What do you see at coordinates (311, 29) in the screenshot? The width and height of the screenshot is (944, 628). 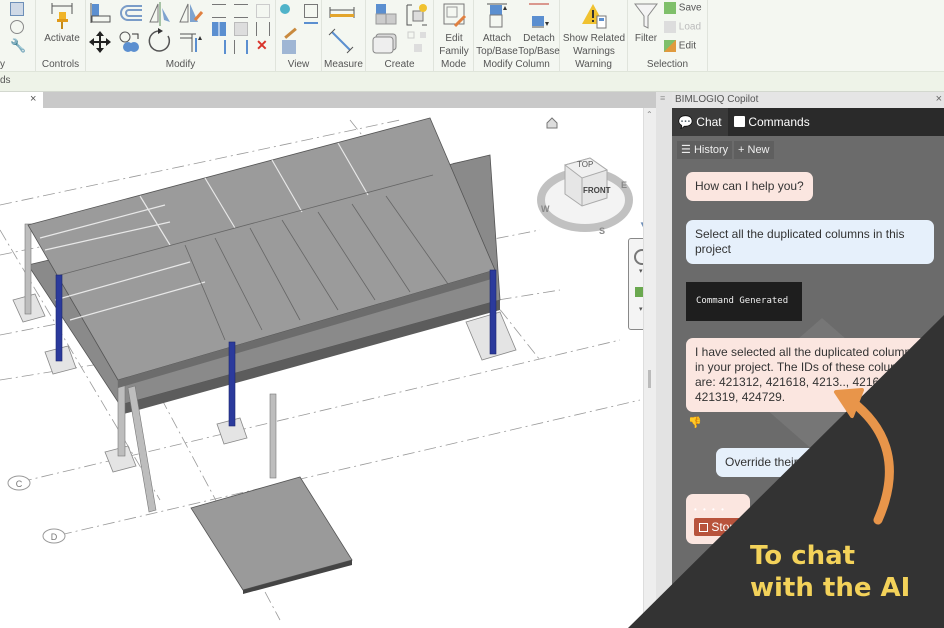 I see `show-hidden-icon` at bounding box center [311, 29].